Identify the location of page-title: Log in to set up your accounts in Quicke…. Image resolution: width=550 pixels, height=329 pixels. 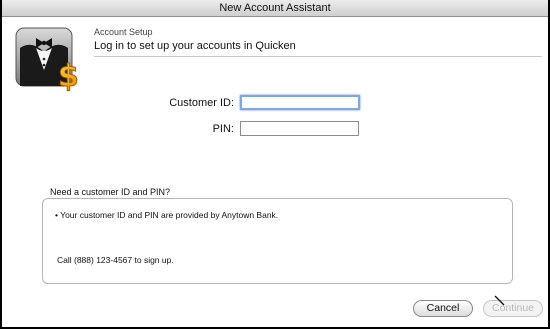
(195, 46).